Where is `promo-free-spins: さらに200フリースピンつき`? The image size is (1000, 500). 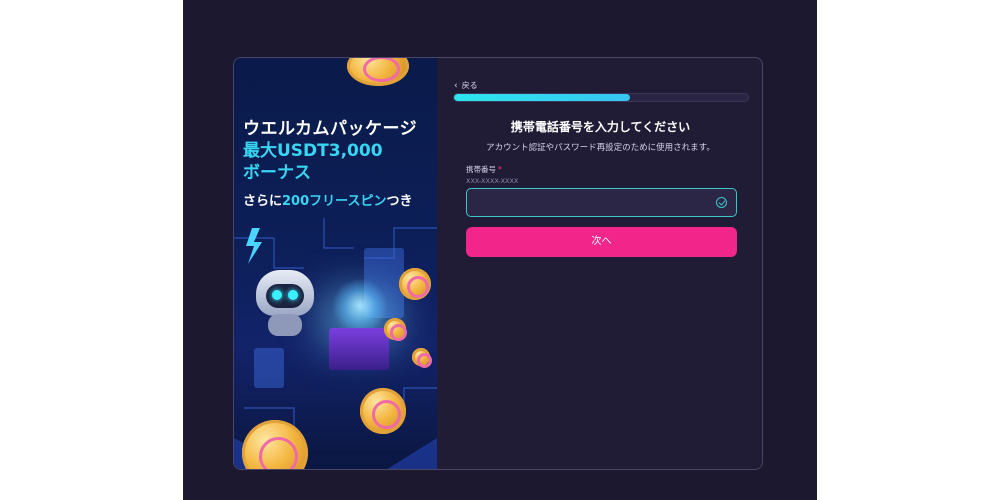
promo-free-spins: さらに200フリースピンつき is located at coordinates (328, 199).